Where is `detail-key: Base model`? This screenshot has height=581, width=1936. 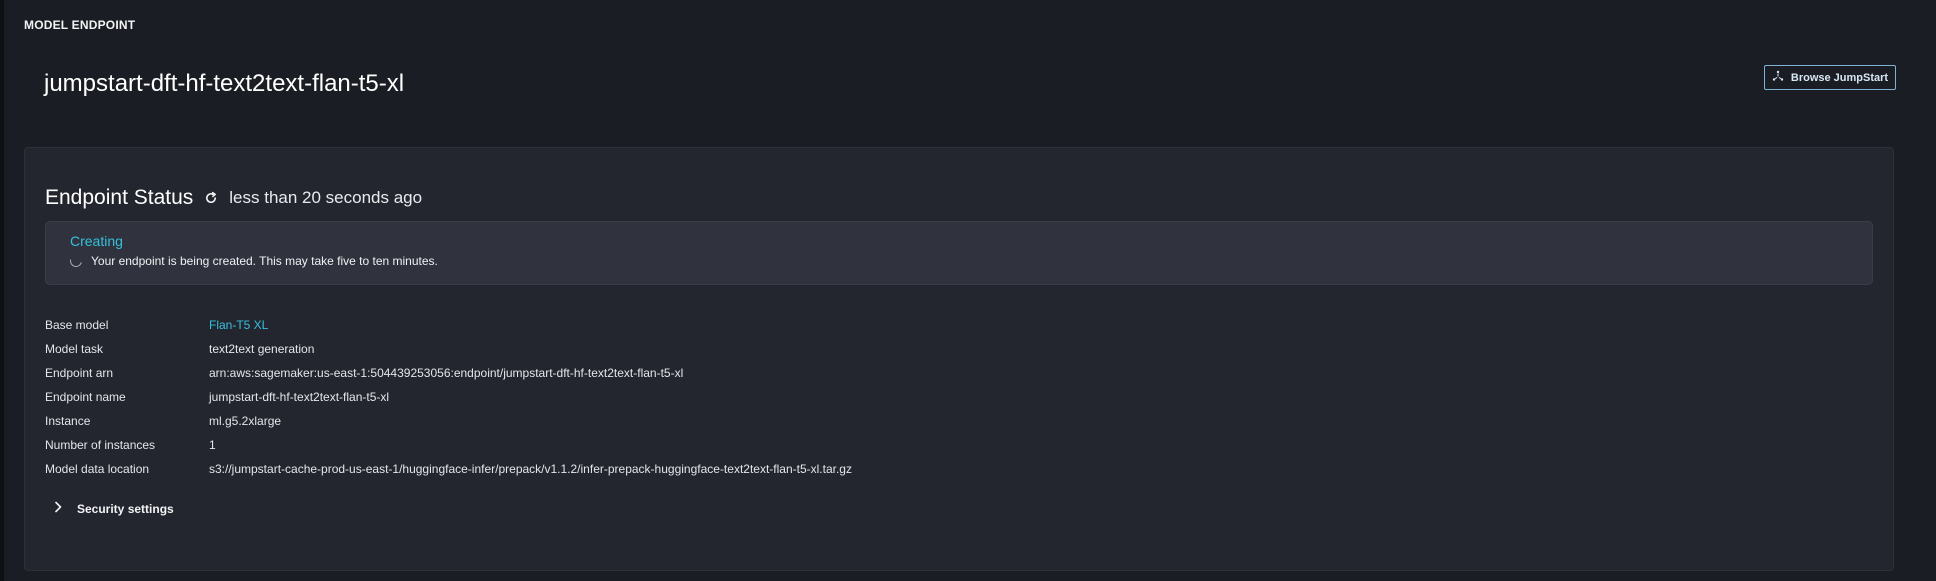
detail-key: Base model is located at coordinates (77, 325).